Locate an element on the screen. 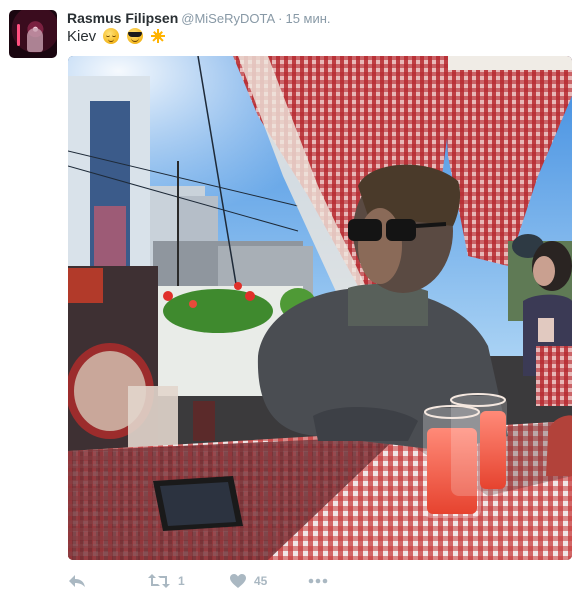  avatar is located at coordinates (33, 34).